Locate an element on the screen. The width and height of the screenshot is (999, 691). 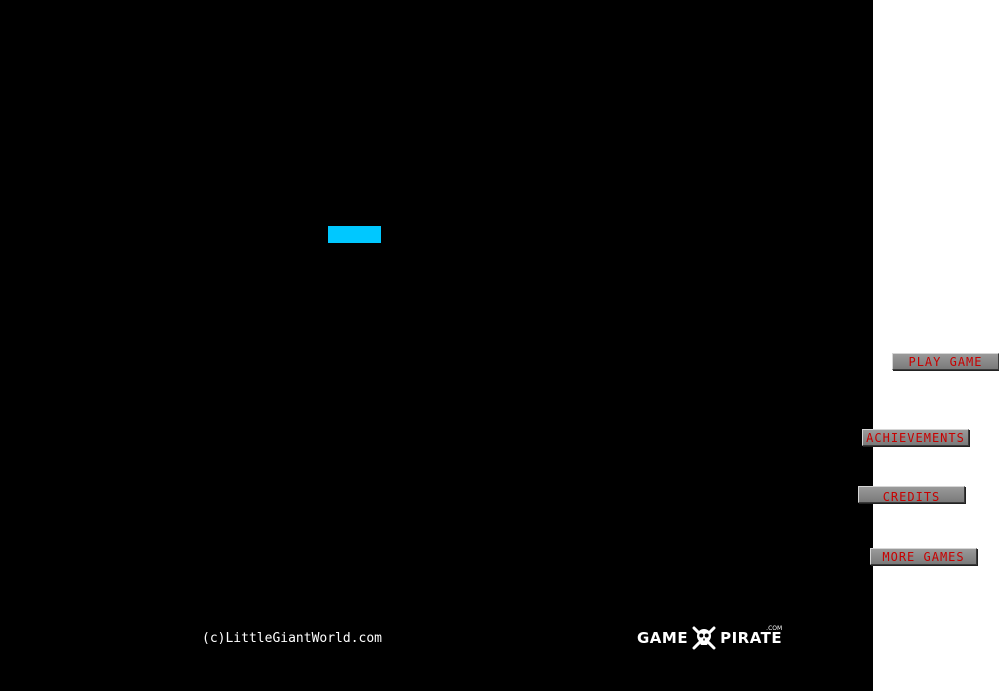
cyan-block is located at coordinates (354, 234).